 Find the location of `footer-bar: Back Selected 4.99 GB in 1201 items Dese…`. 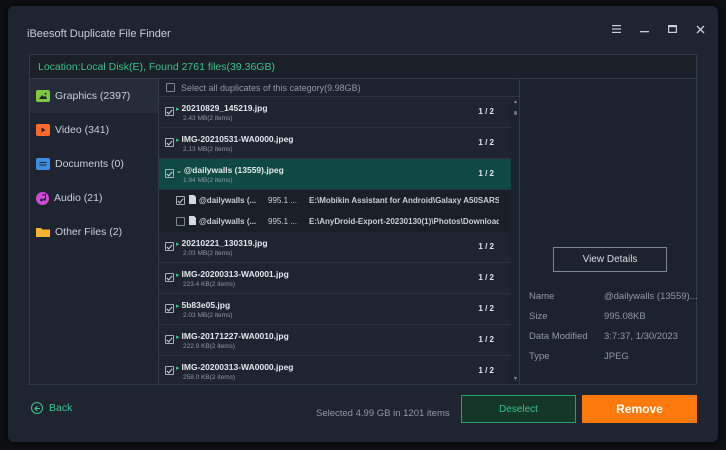

footer-bar: Back Selected 4.99 GB in 1201 items Dese… is located at coordinates (363, 413).